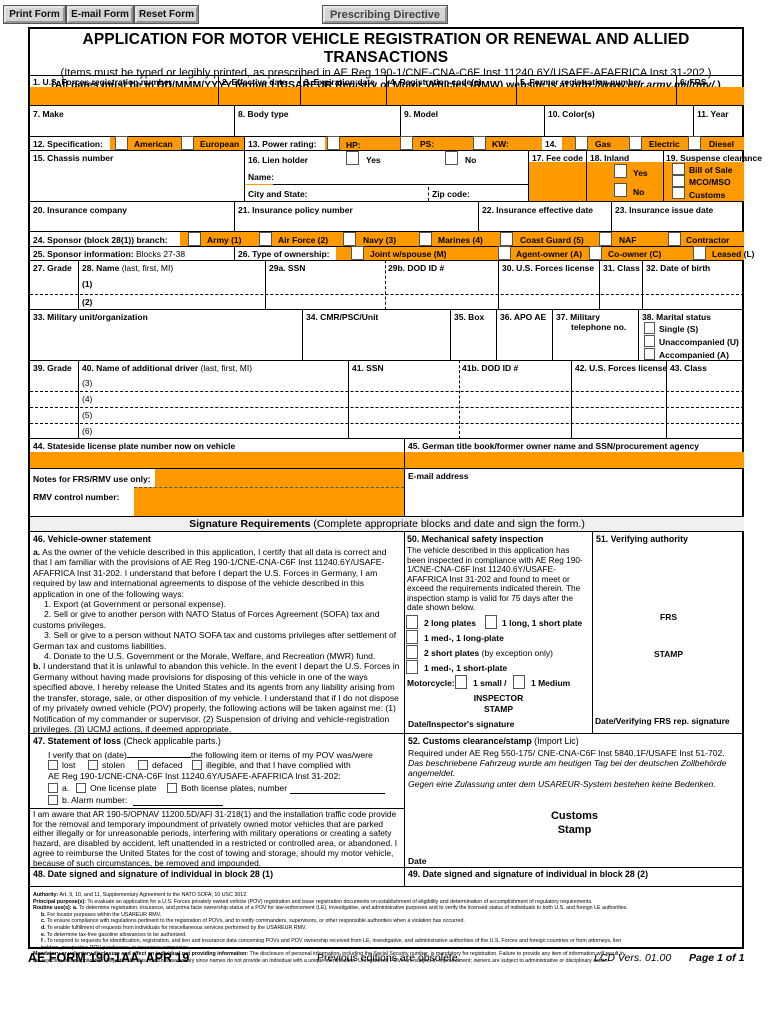 The height and width of the screenshot is (1024, 770). I want to click on checkbox-hp, so click(333, 143).